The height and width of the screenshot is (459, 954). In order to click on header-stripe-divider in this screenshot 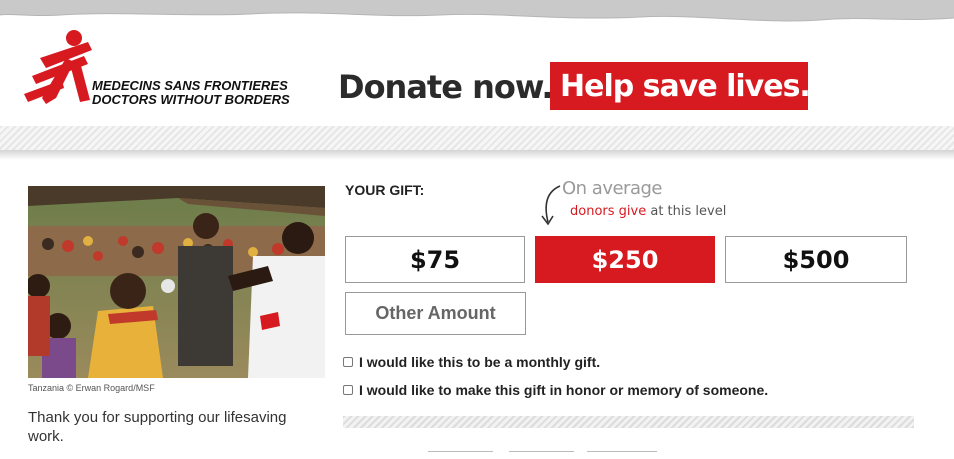, I will do `click(477, 138)`.